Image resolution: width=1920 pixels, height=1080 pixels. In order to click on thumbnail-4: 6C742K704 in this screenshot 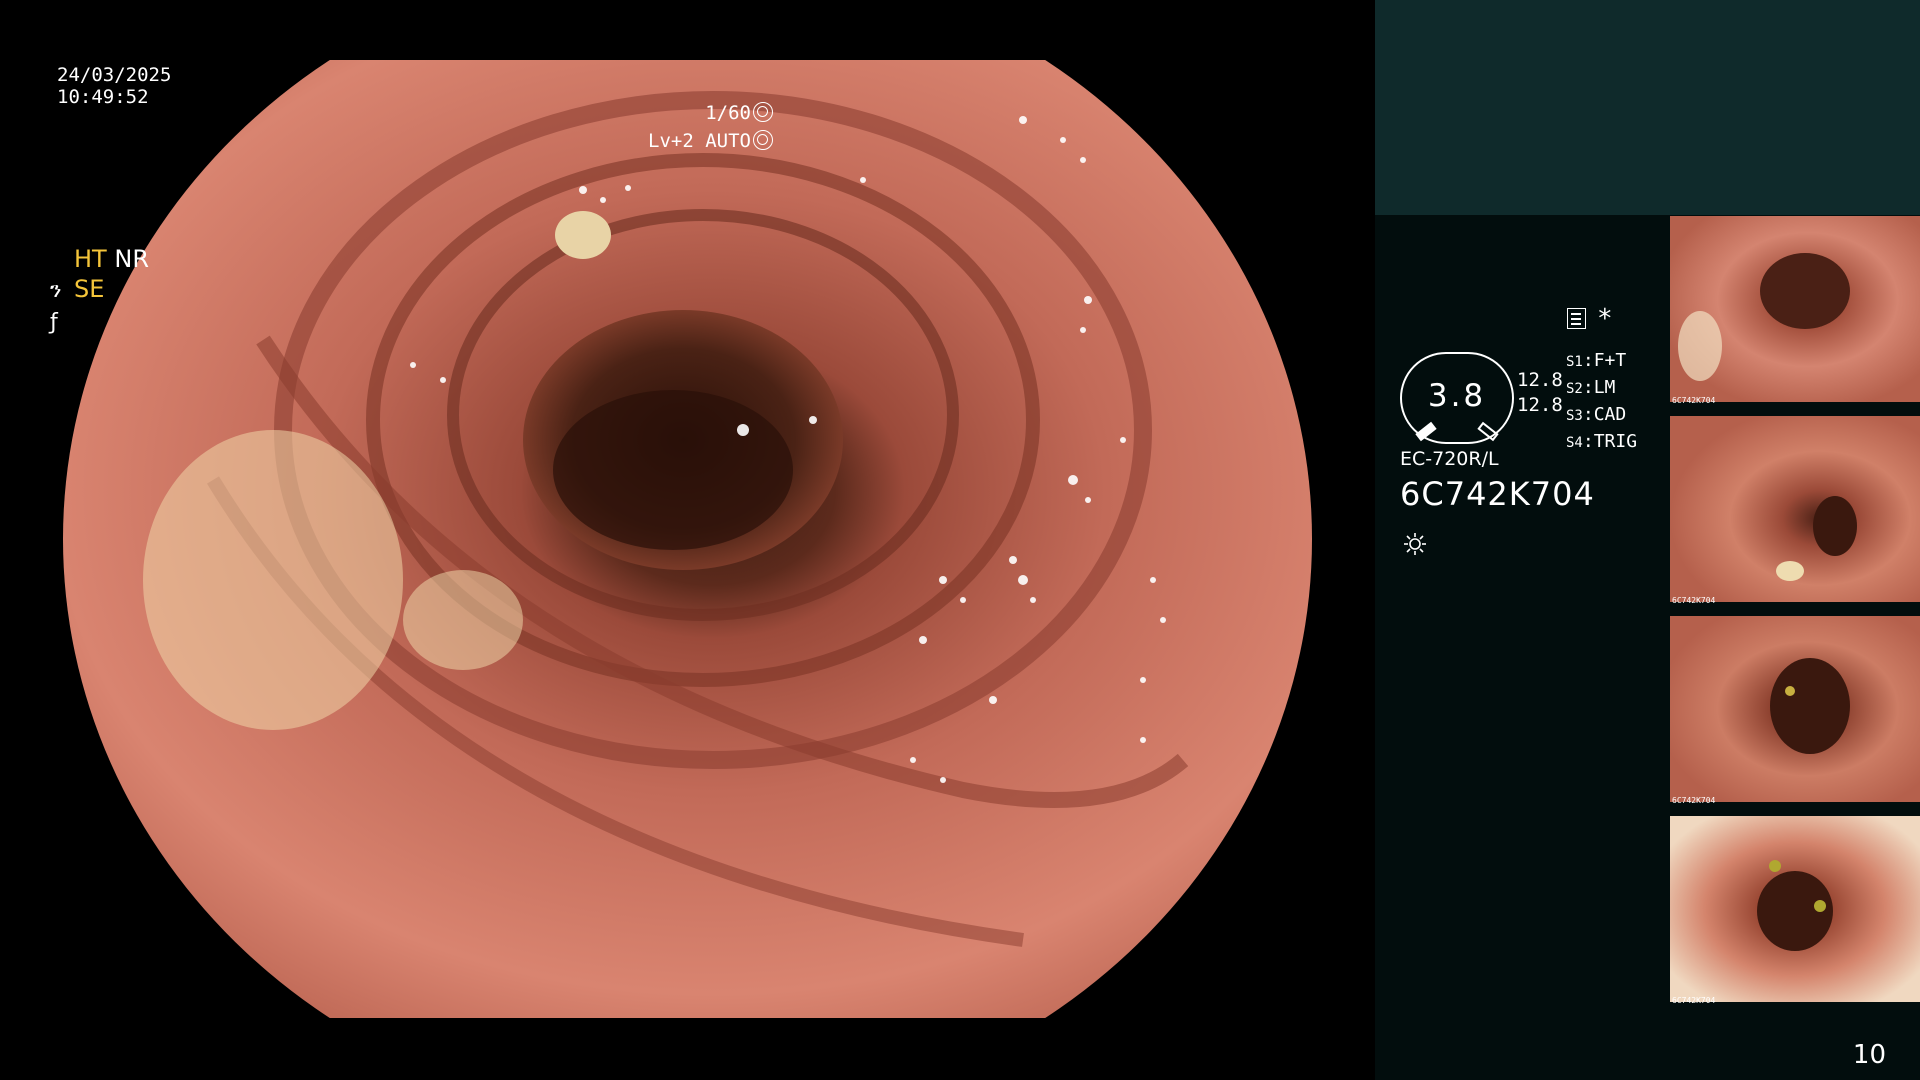, I will do `click(1795, 916)`.